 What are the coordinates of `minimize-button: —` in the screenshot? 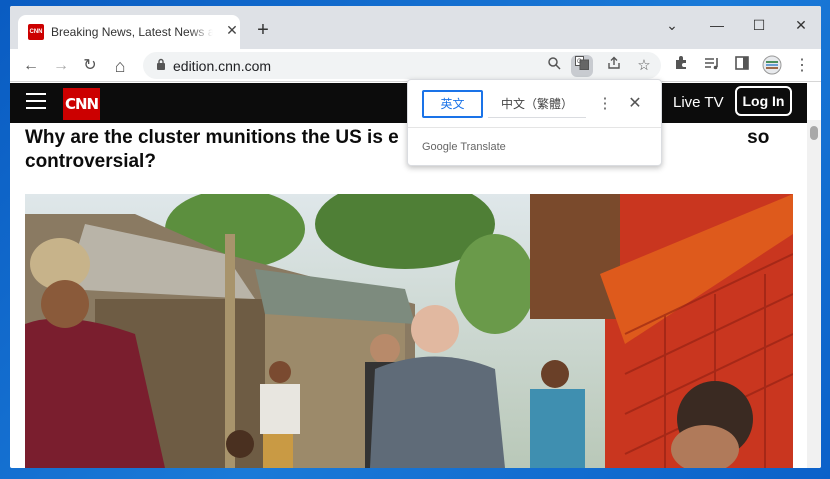 It's located at (717, 25).